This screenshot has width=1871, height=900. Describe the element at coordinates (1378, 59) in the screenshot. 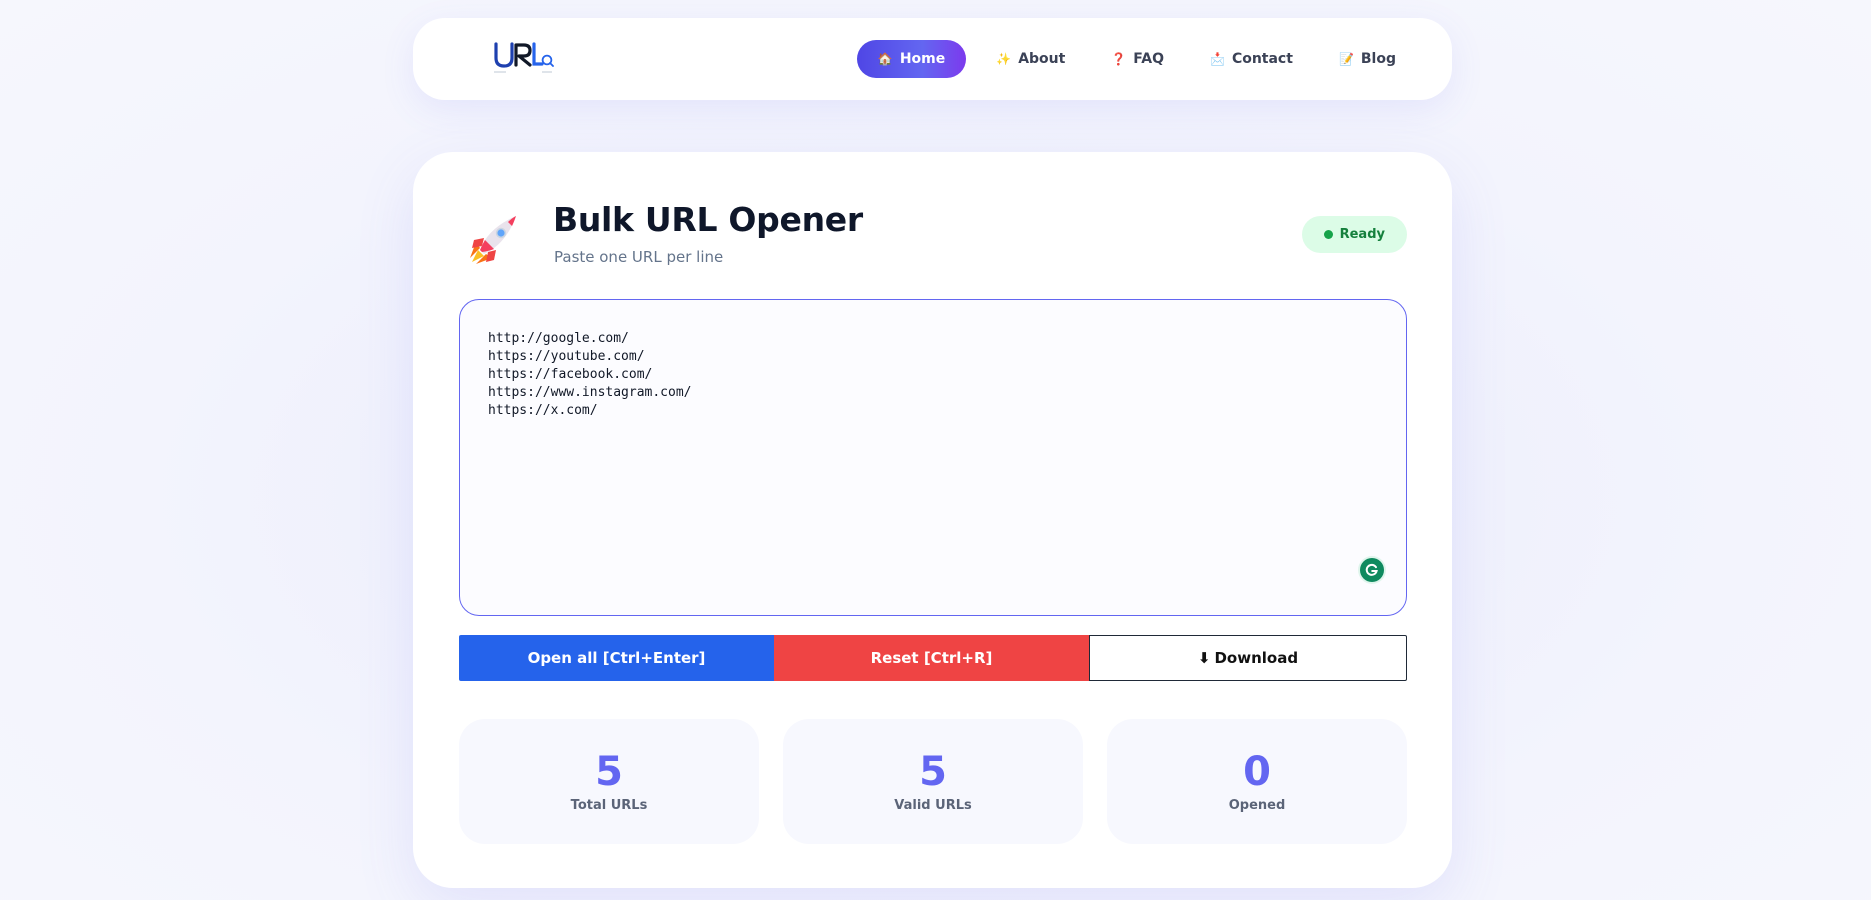

I see `nav-blog-label: Blog` at that location.